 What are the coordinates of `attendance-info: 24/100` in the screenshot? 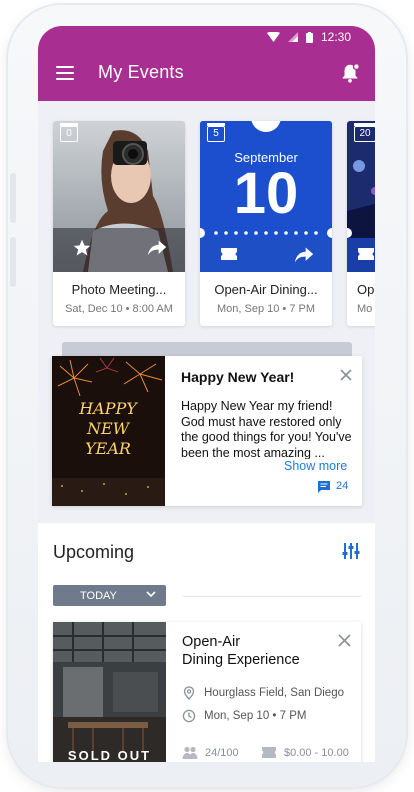 It's located at (210, 752).